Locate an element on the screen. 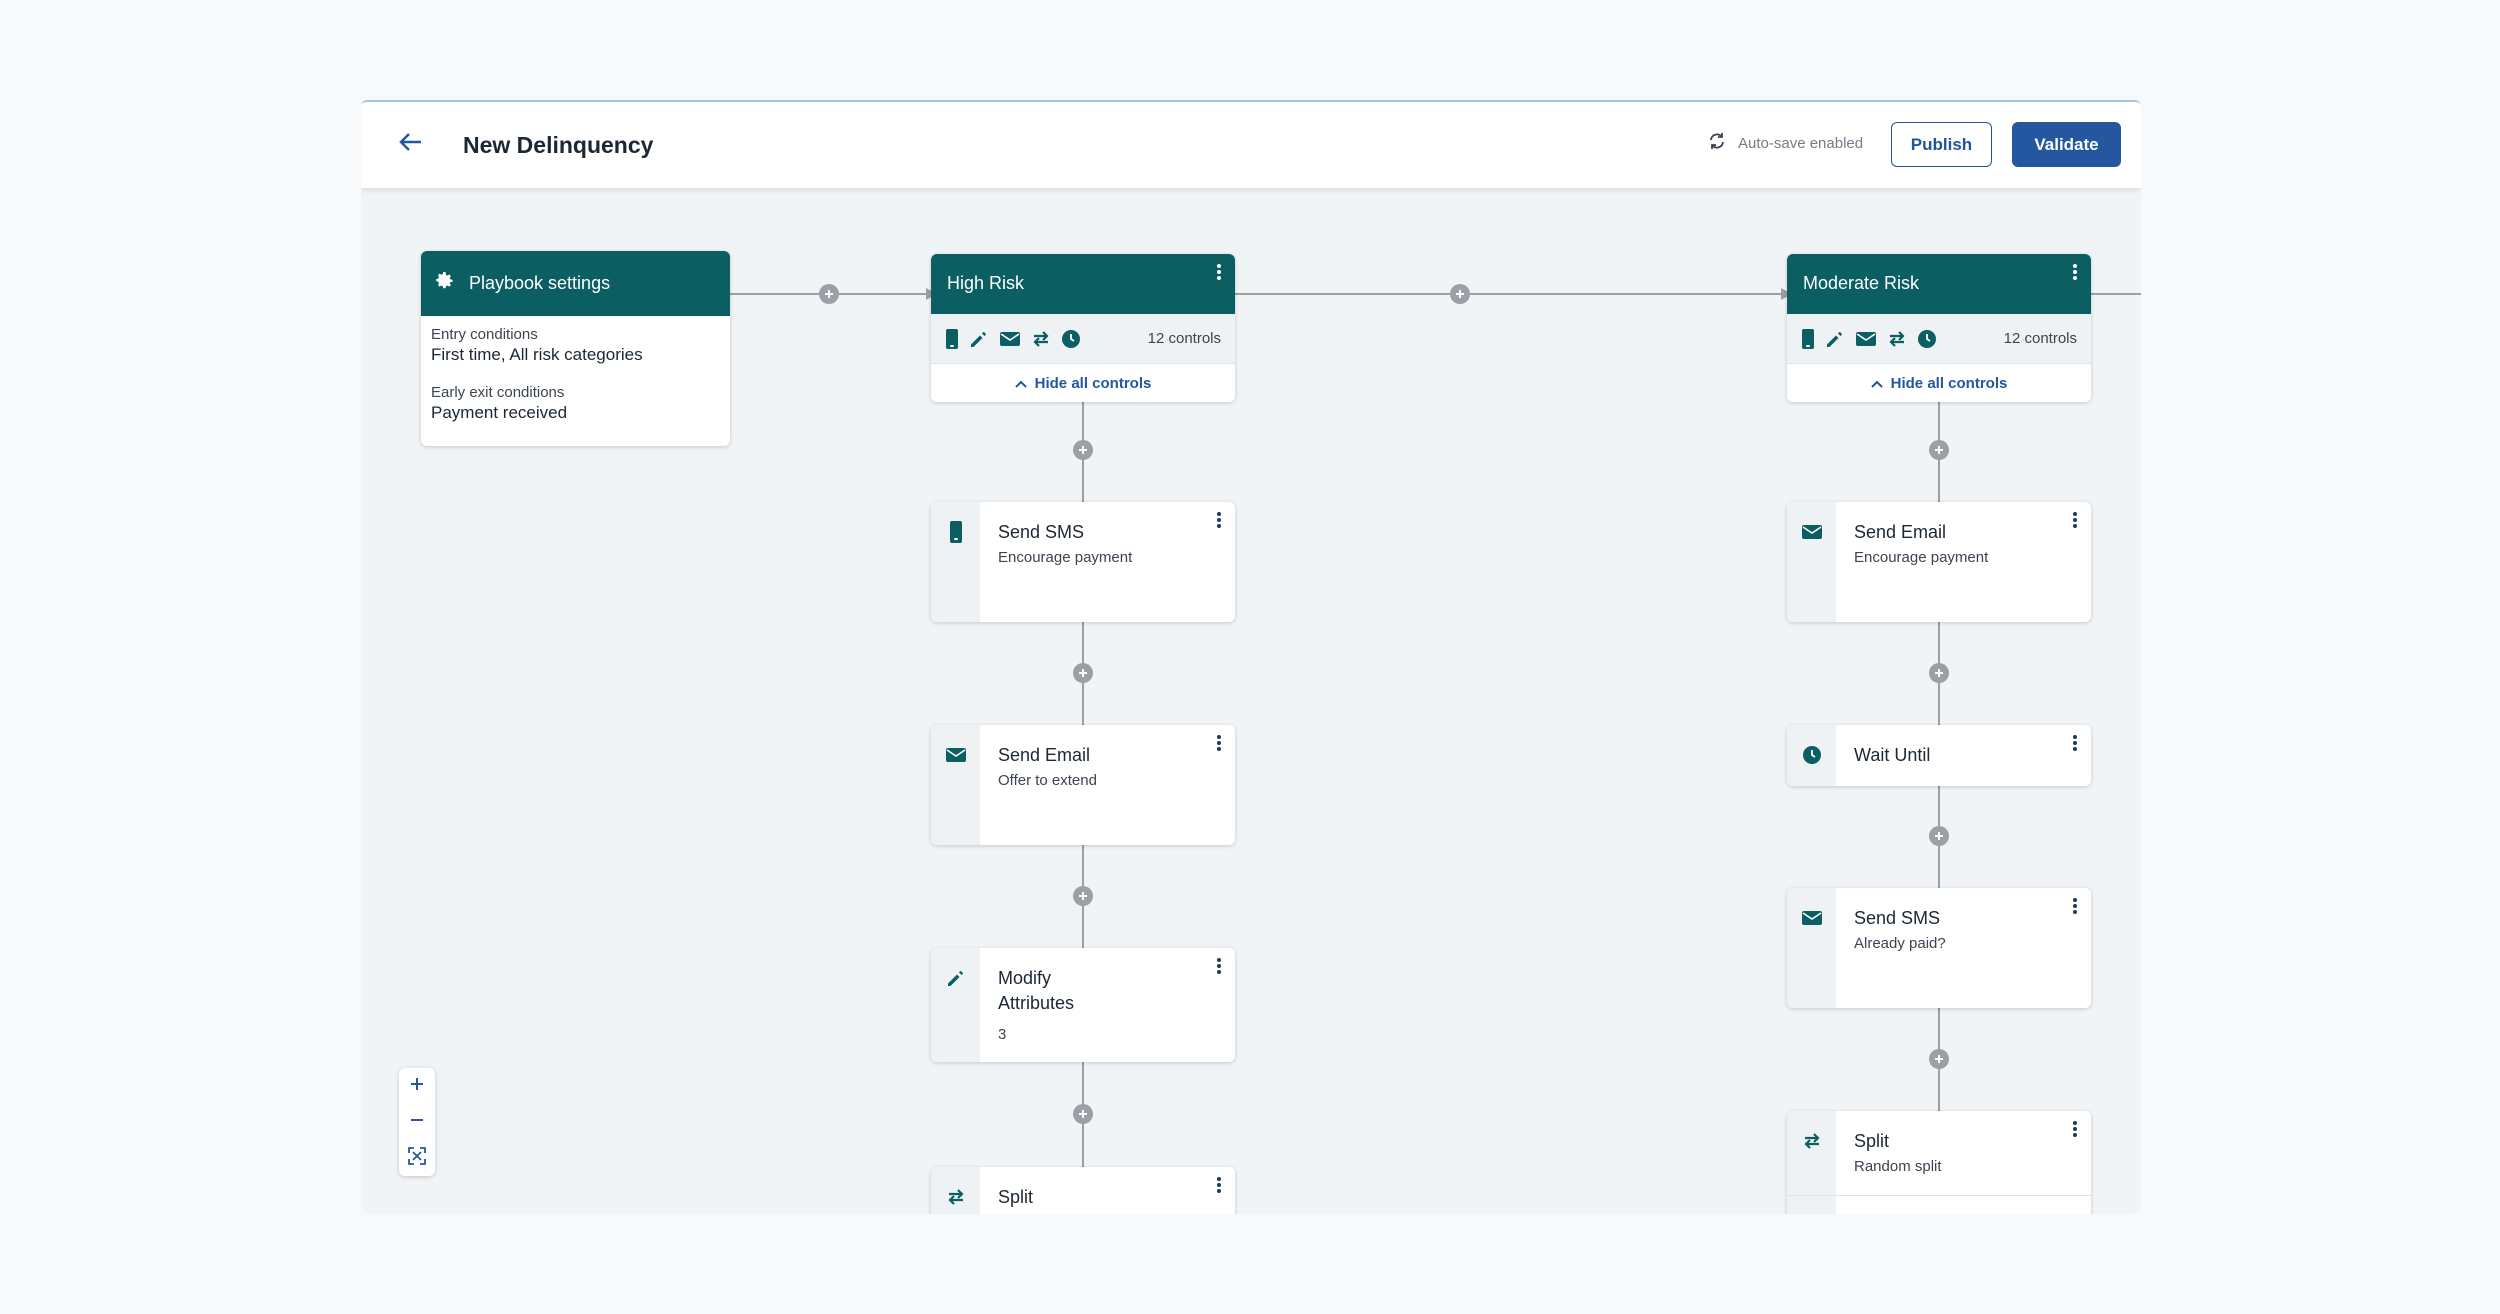 The height and width of the screenshot is (1314, 2500). step-title: Wait Until is located at coordinates (1892, 755).